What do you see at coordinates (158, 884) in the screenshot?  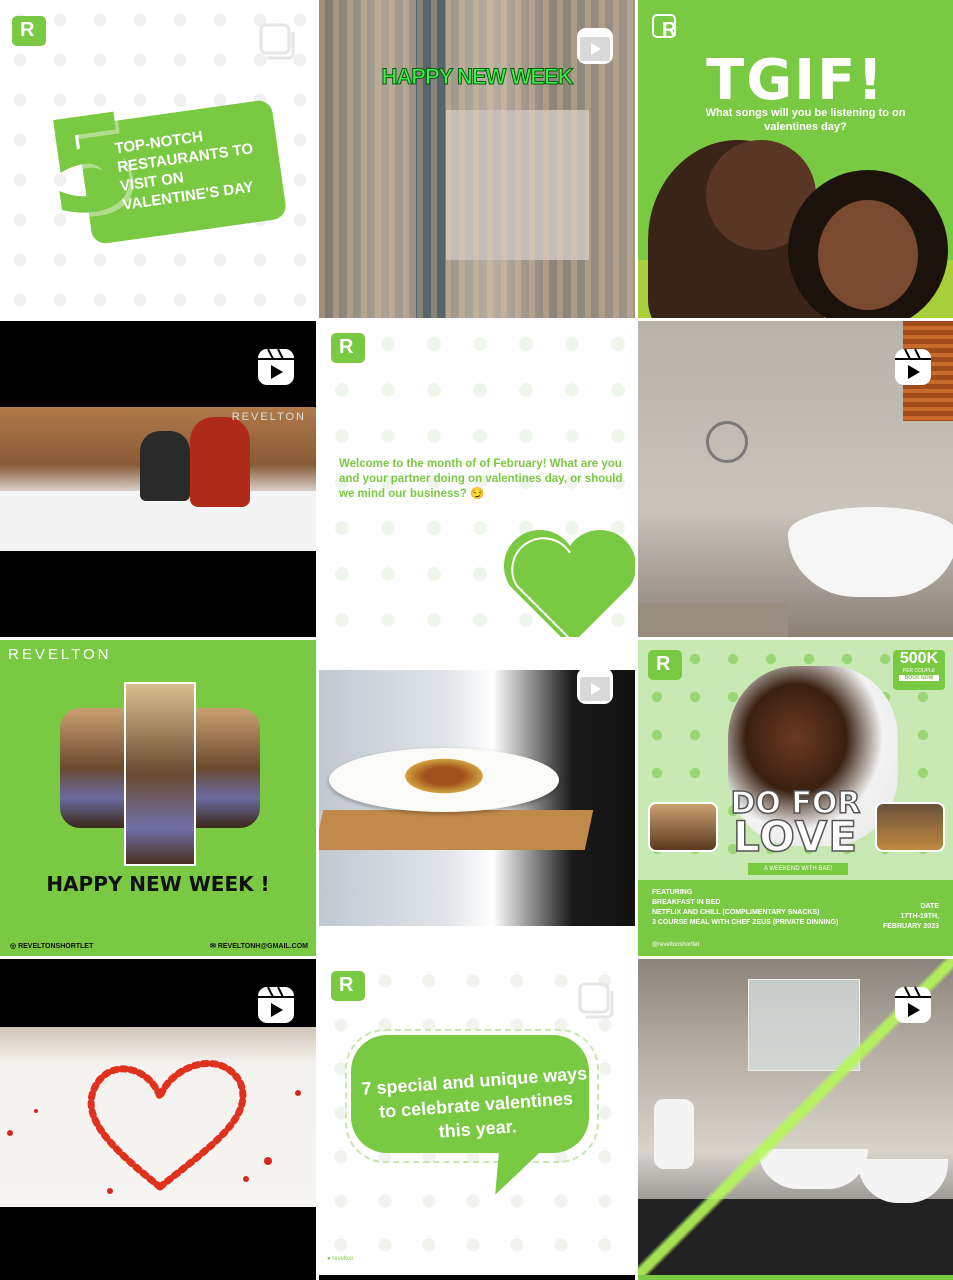 I see `post-headline: HAPPY NEW WEEK !` at bounding box center [158, 884].